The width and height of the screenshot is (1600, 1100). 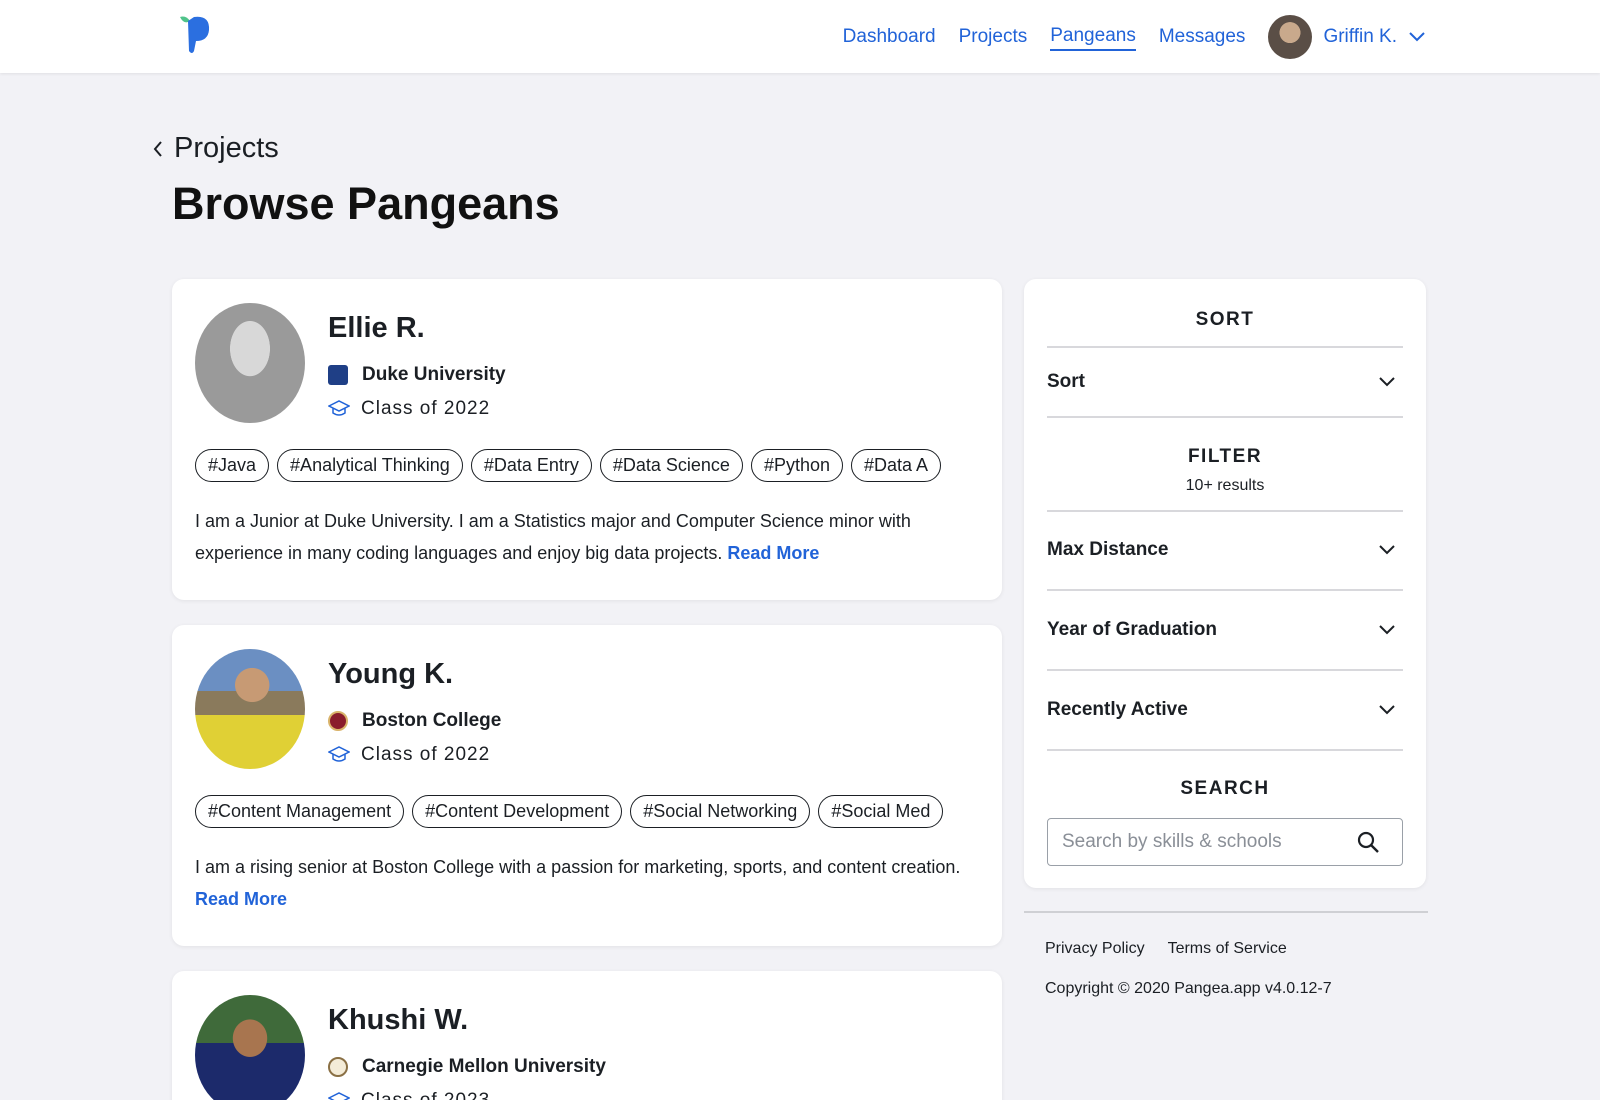 I want to click on user-avatar, so click(x=1290, y=36).